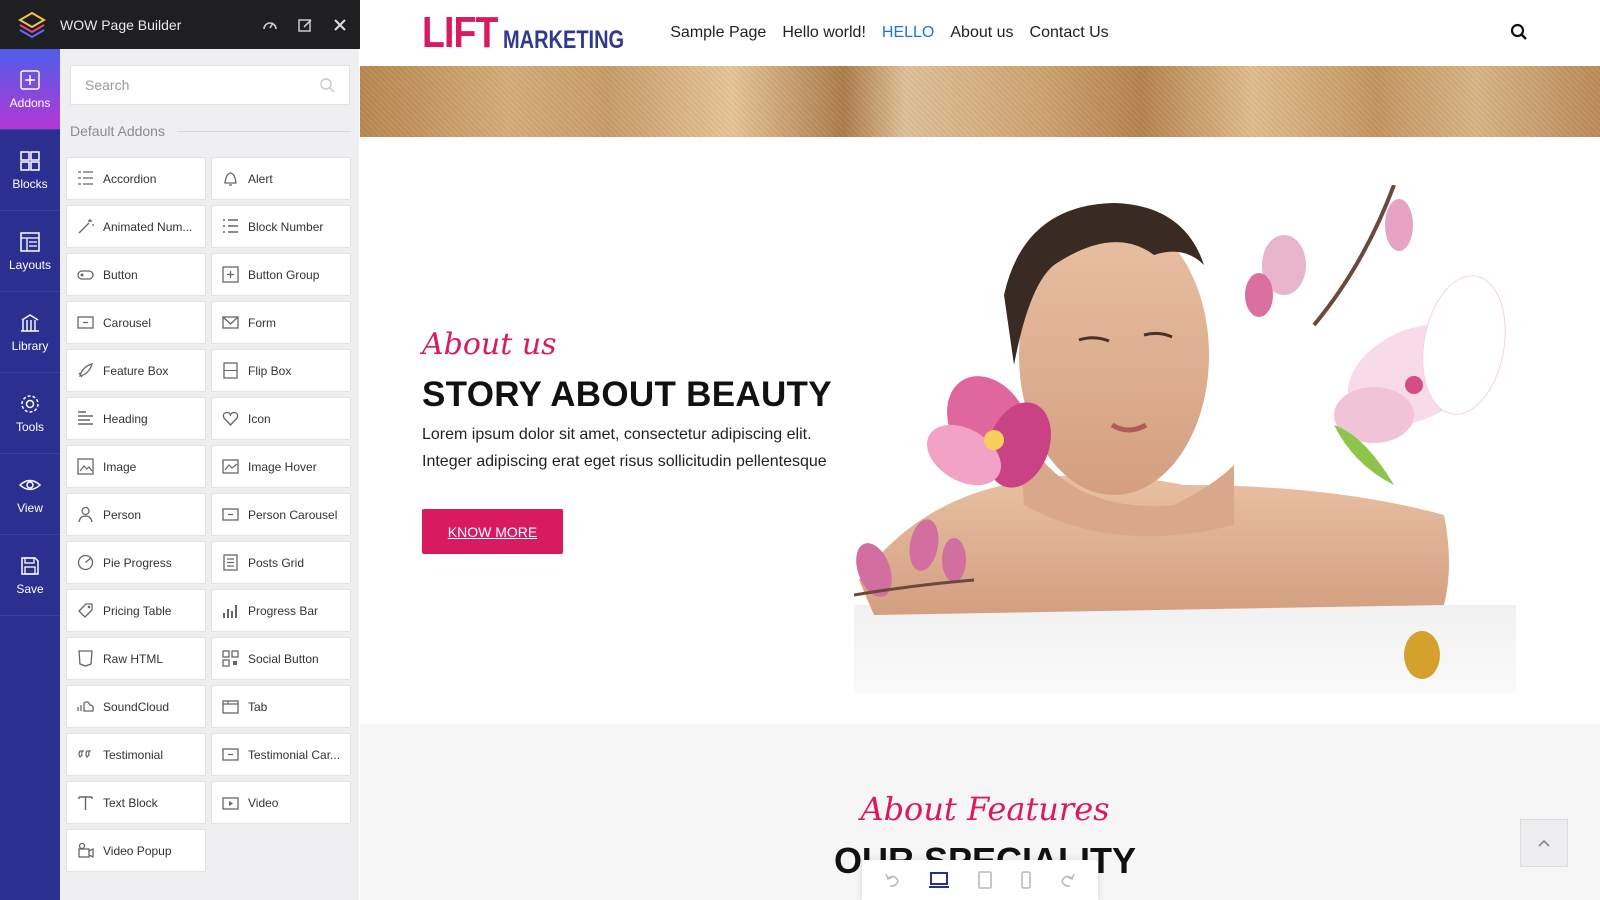 This screenshot has height=900, width=1600. What do you see at coordinates (981, 33) in the screenshot?
I see `menu-item-about-us: About us` at bounding box center [981, 33].